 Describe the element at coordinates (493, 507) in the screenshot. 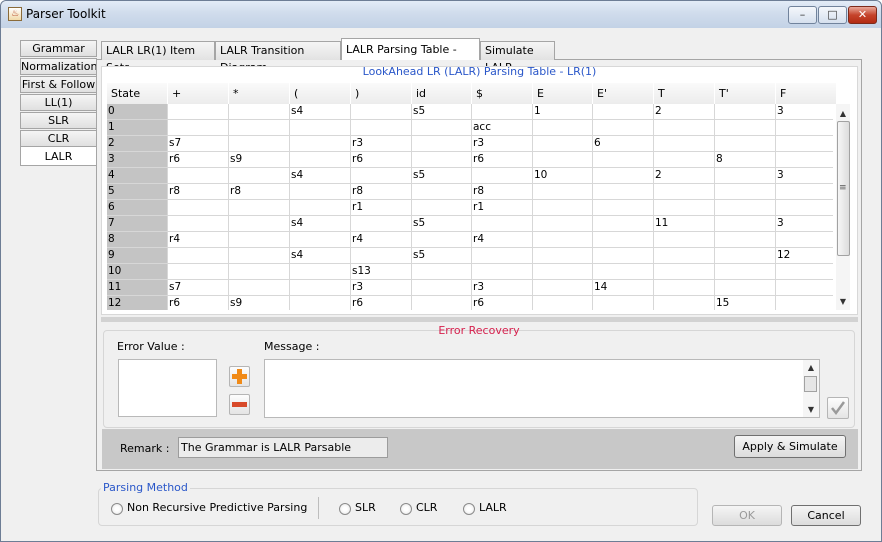

I see `radio-label-lalr: LALR` at that location.